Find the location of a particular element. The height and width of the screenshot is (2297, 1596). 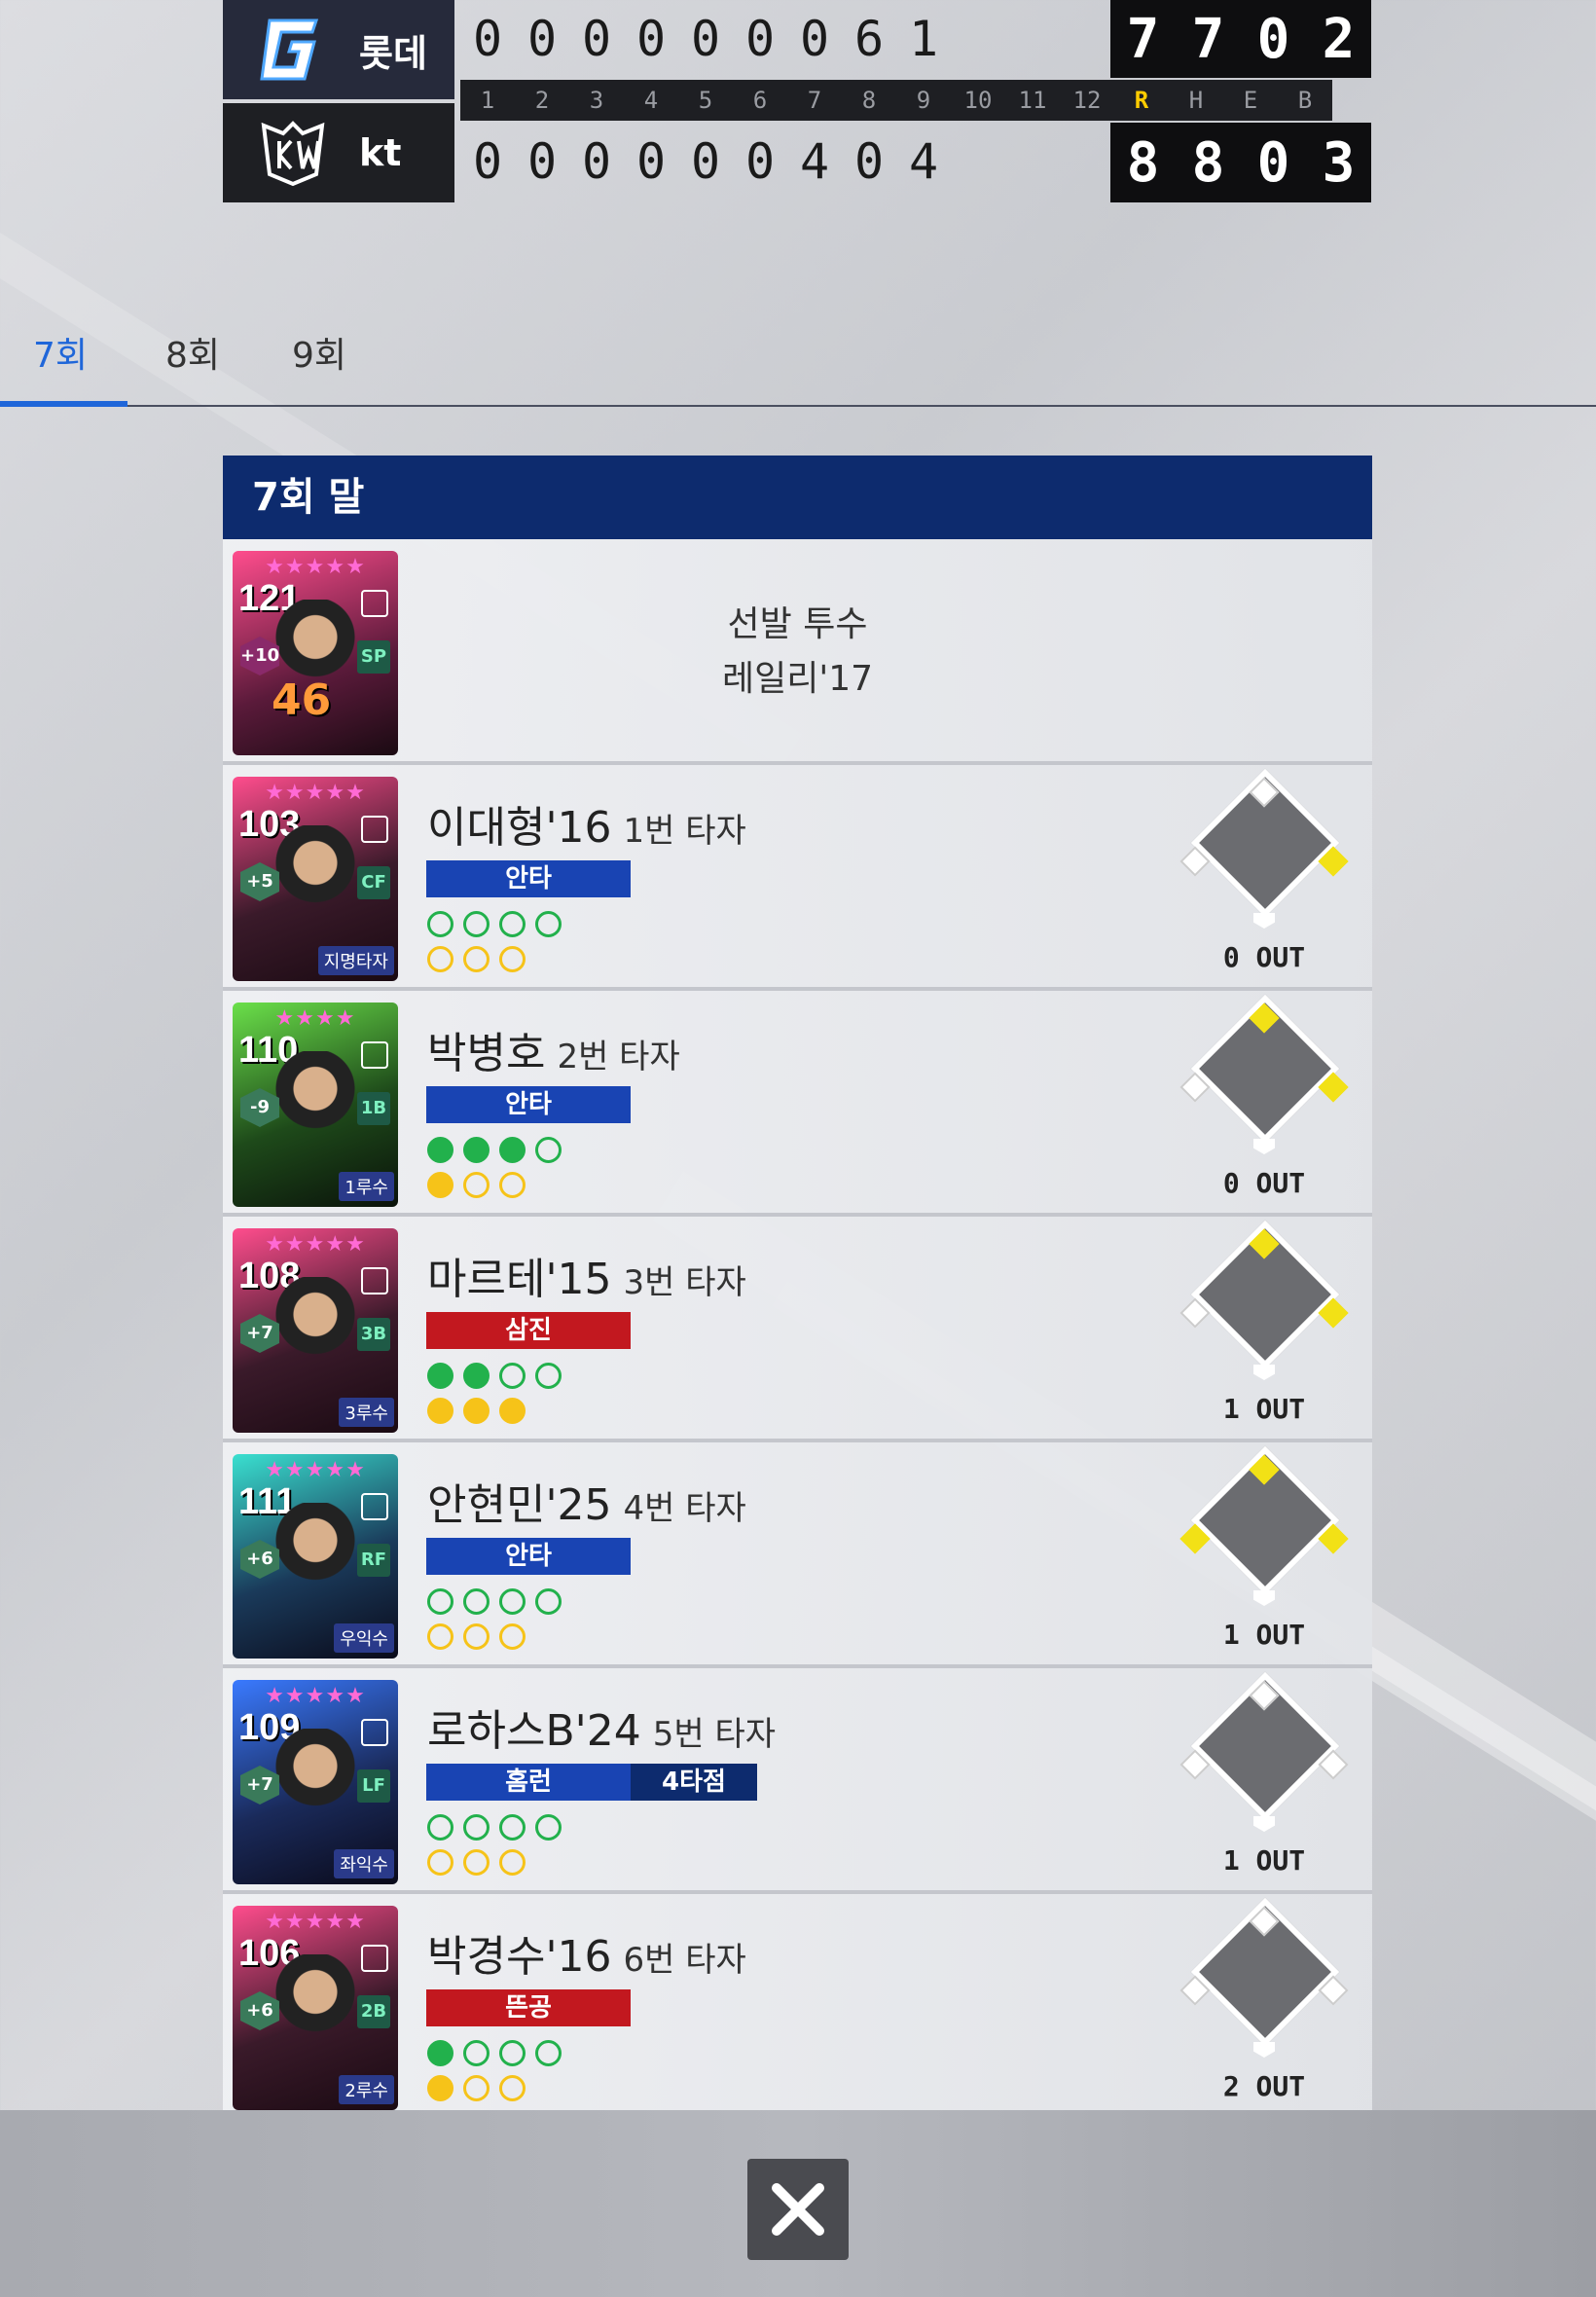

at-bat-result: 삼진 is located at coordinates (528, 1330).